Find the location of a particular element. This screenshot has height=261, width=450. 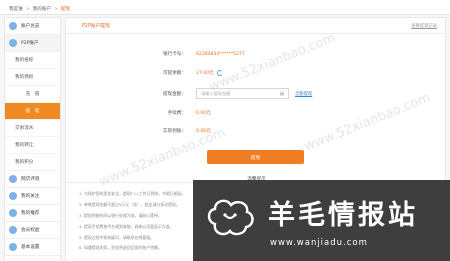

banner-url: www.wanjiadu.com is located at coordinates (319, 243).